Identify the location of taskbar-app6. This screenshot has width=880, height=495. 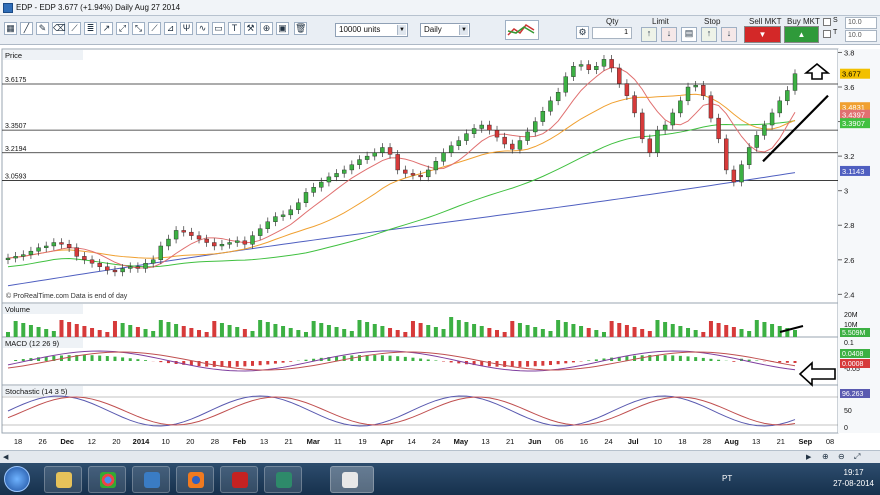
(283, 479).